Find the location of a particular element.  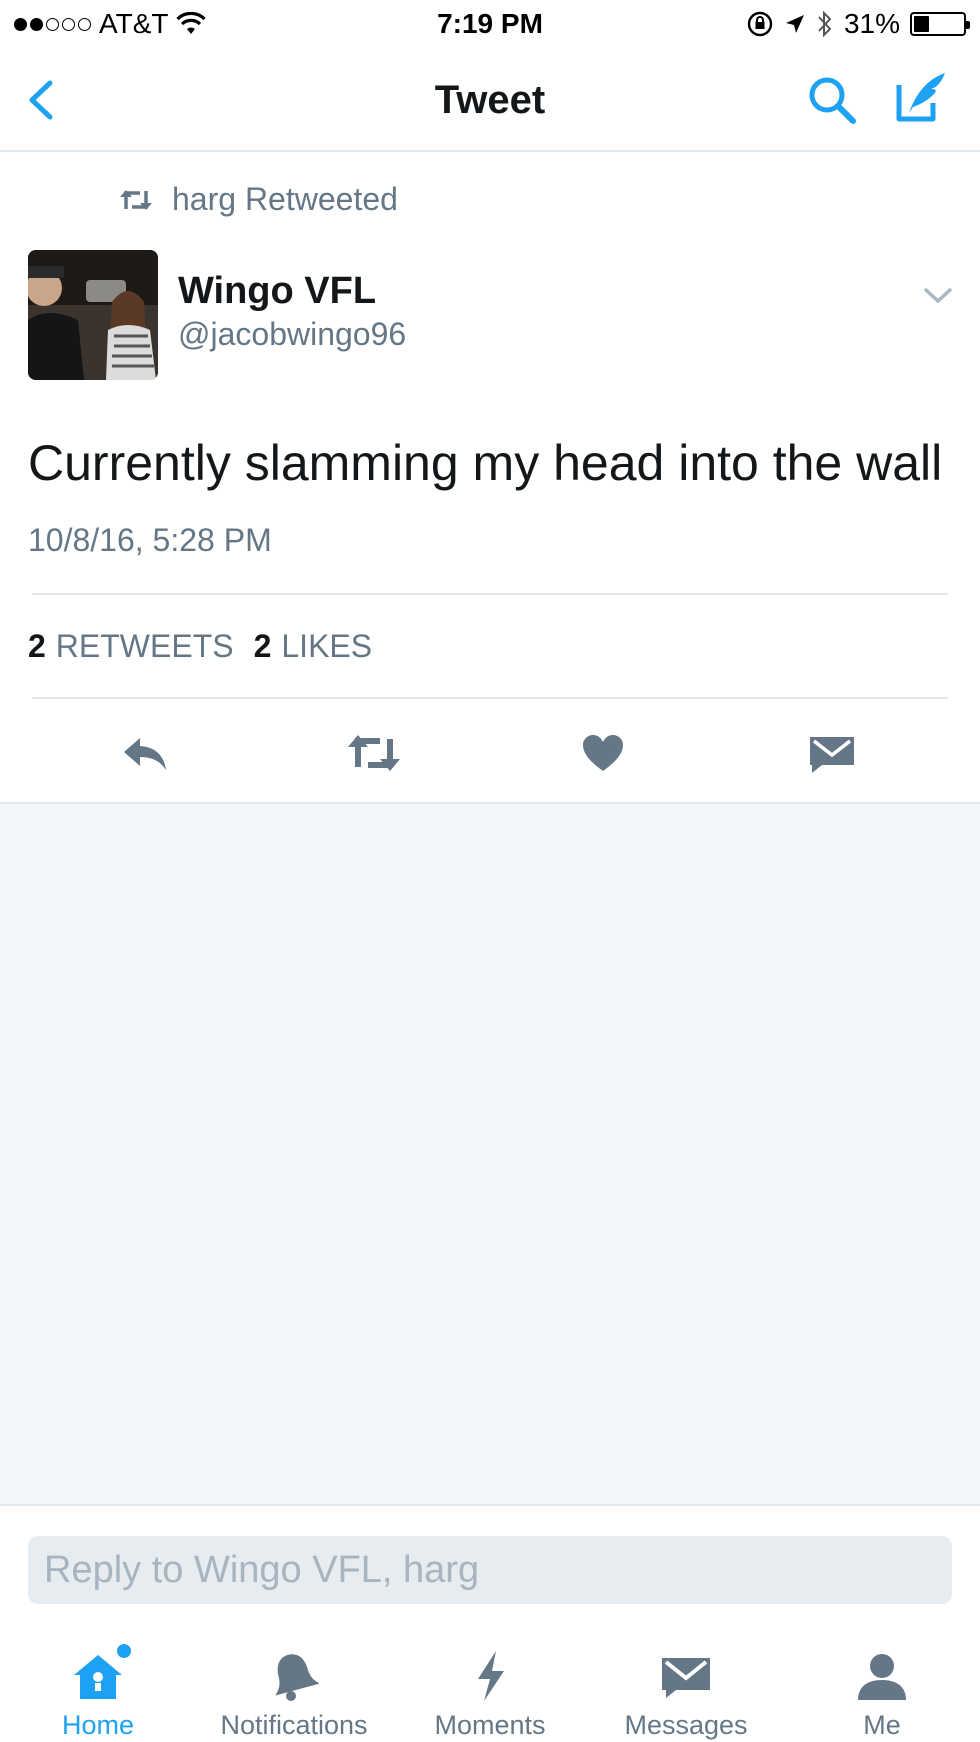

location-arrow-icon is located at coordinates (794, 24).